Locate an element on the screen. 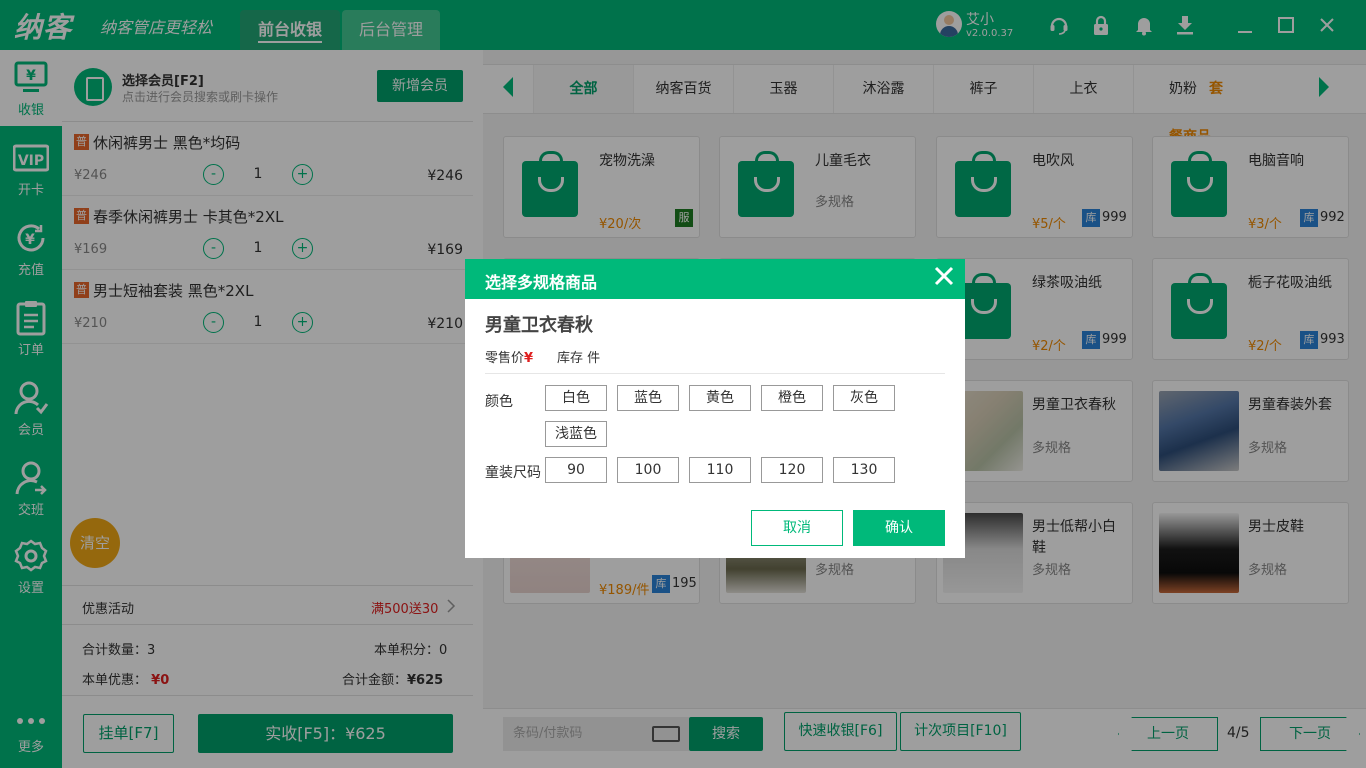 The height and width of the screenshot is (768, 1366). dialog-title: 选择多规格商品 is located at coordinates (541, 282).